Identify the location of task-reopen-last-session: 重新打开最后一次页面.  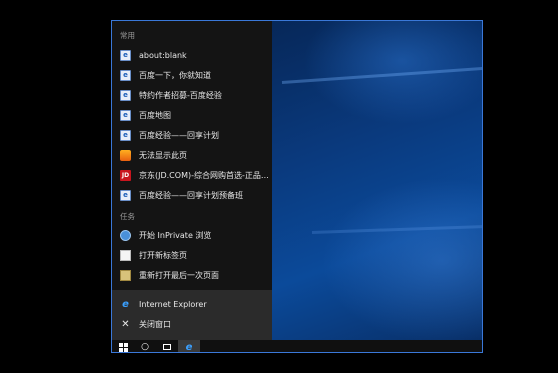
(192, 275).